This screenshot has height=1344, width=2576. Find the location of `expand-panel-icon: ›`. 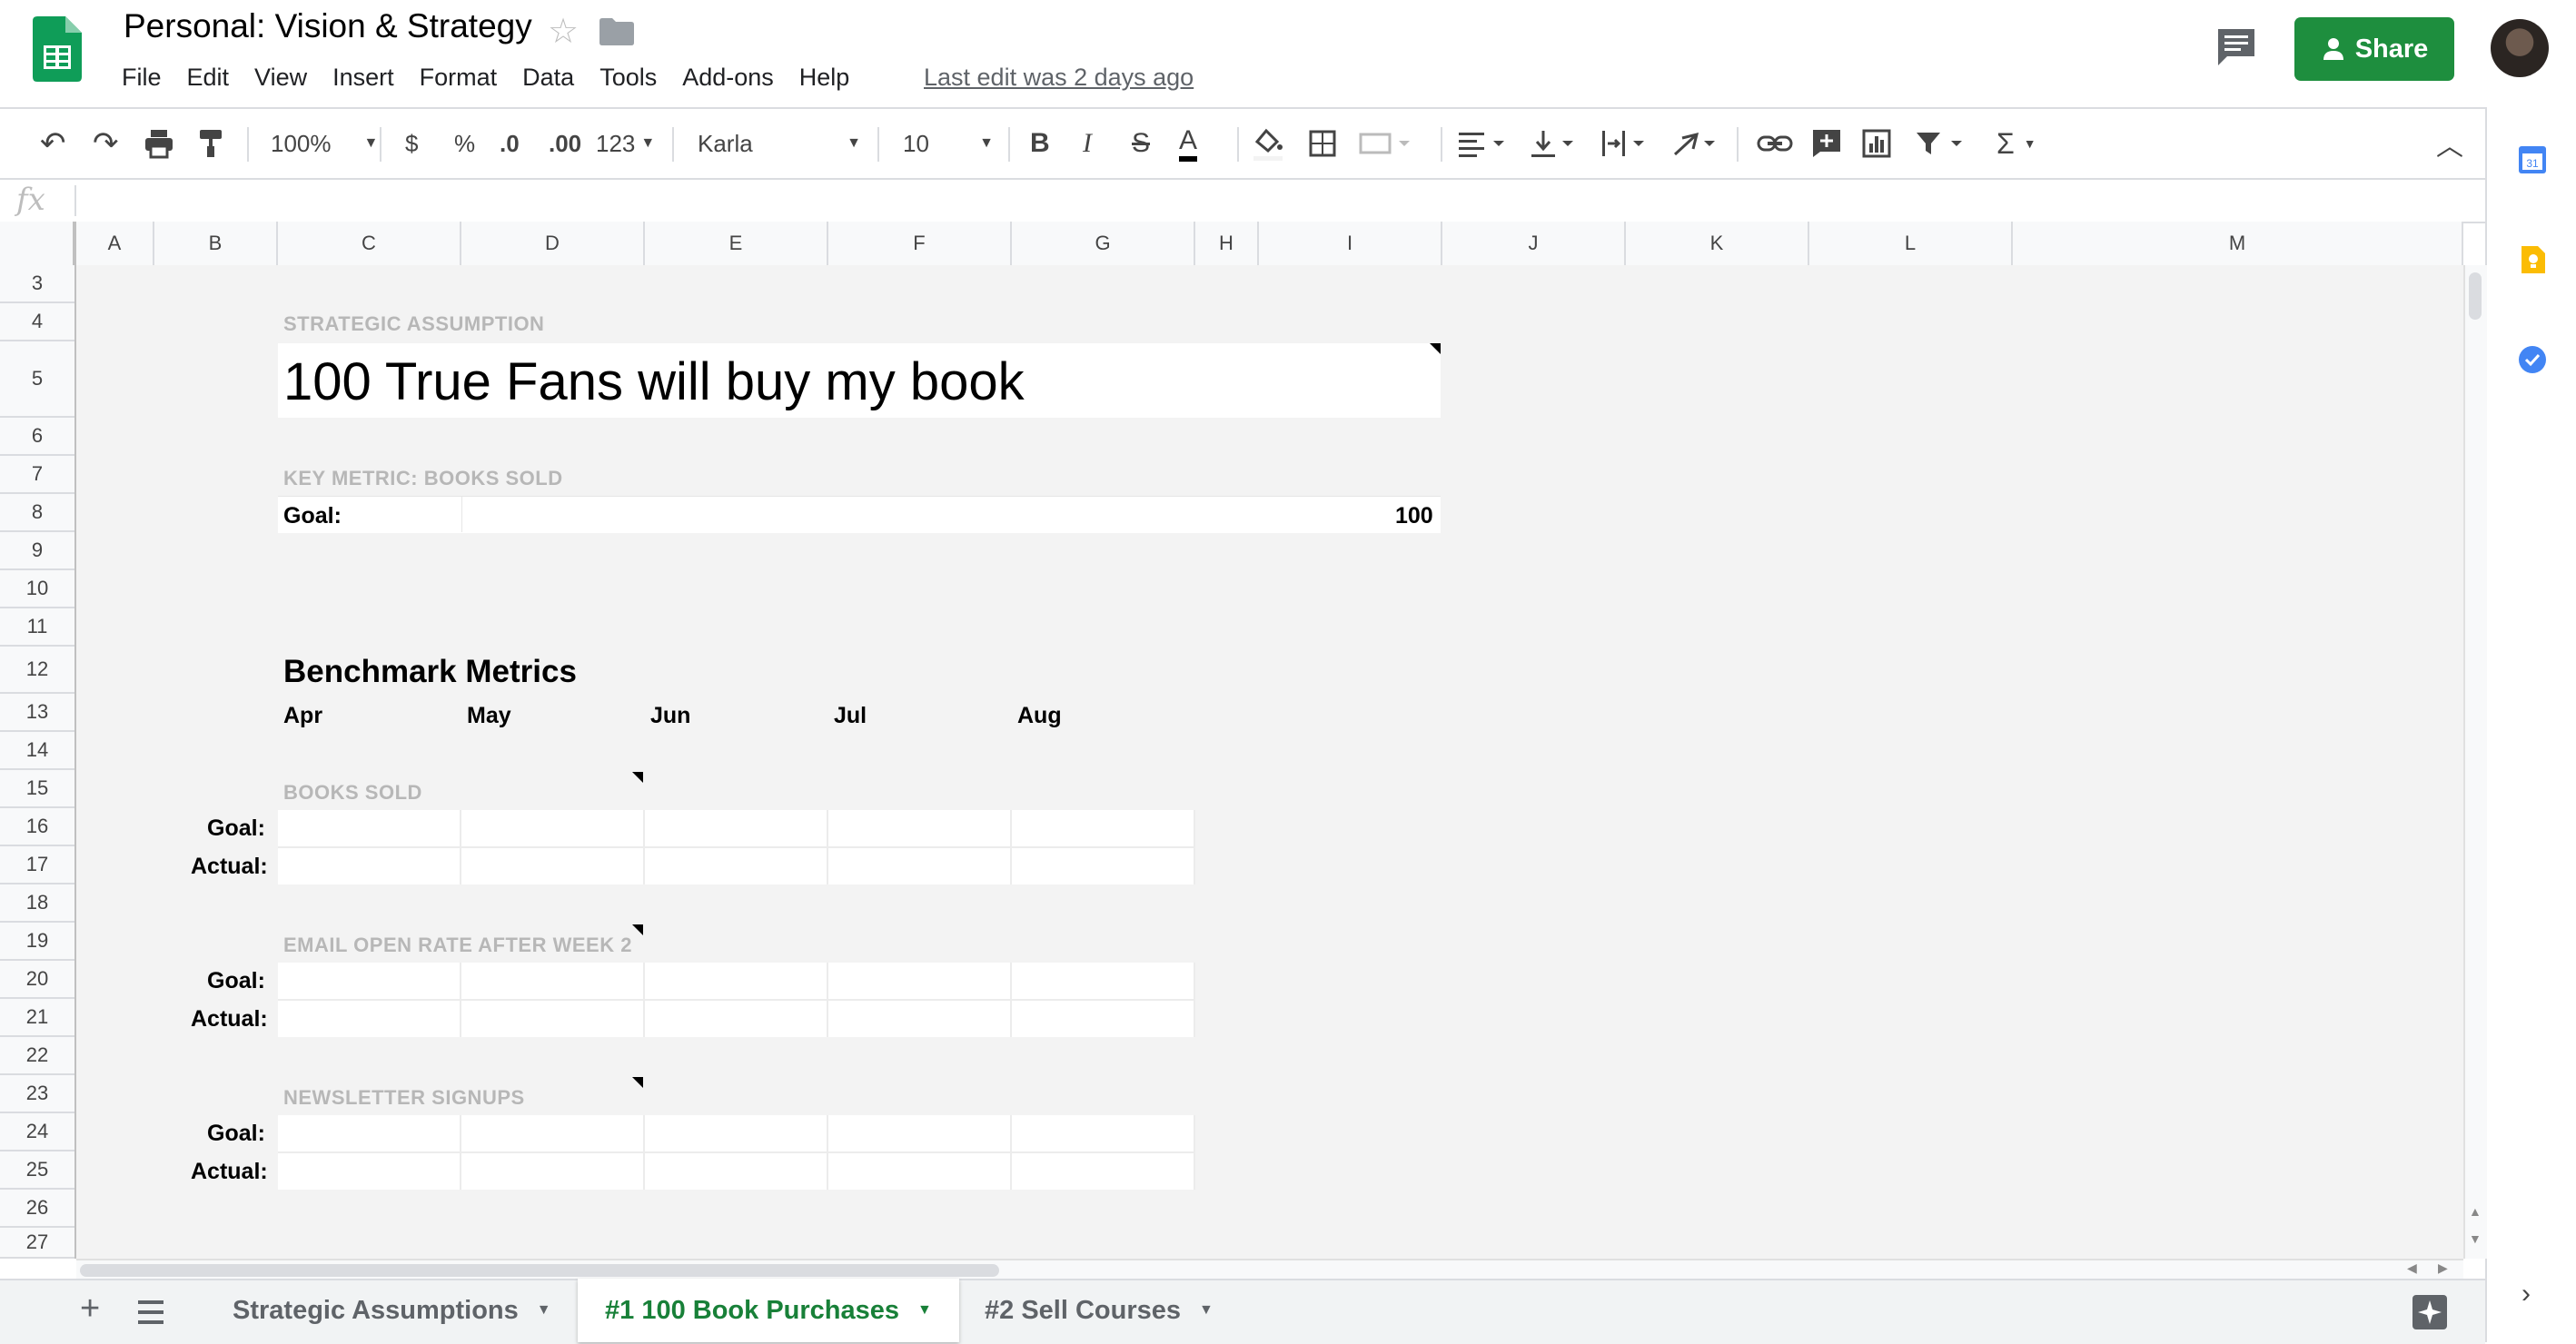

expand-panel-icon: › is located at coordinates (2526, 1294).